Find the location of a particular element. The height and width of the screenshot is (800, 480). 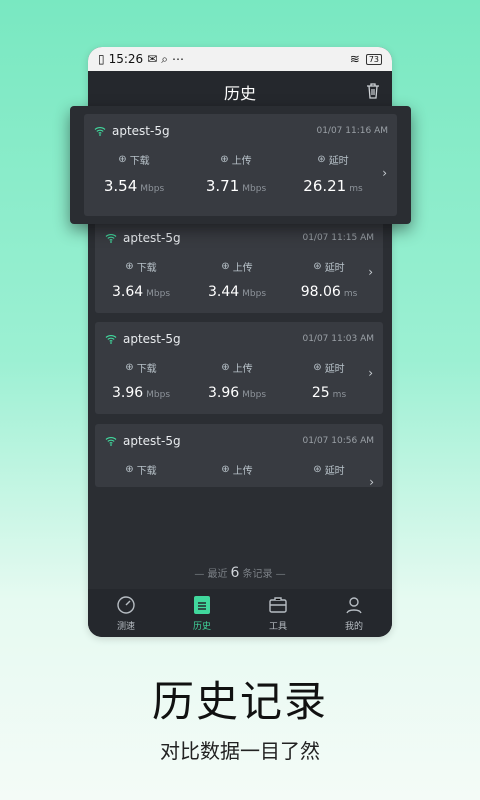

tab-label: 工具 is located at coordinates (277, 626).